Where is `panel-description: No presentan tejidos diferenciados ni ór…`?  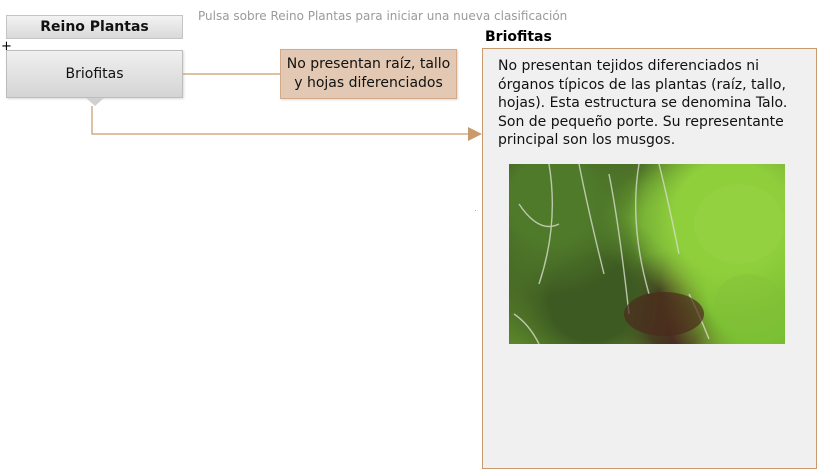
panel-description: No presentan tejidos diferenciados ni ór… is located at coordinates (643, 103).